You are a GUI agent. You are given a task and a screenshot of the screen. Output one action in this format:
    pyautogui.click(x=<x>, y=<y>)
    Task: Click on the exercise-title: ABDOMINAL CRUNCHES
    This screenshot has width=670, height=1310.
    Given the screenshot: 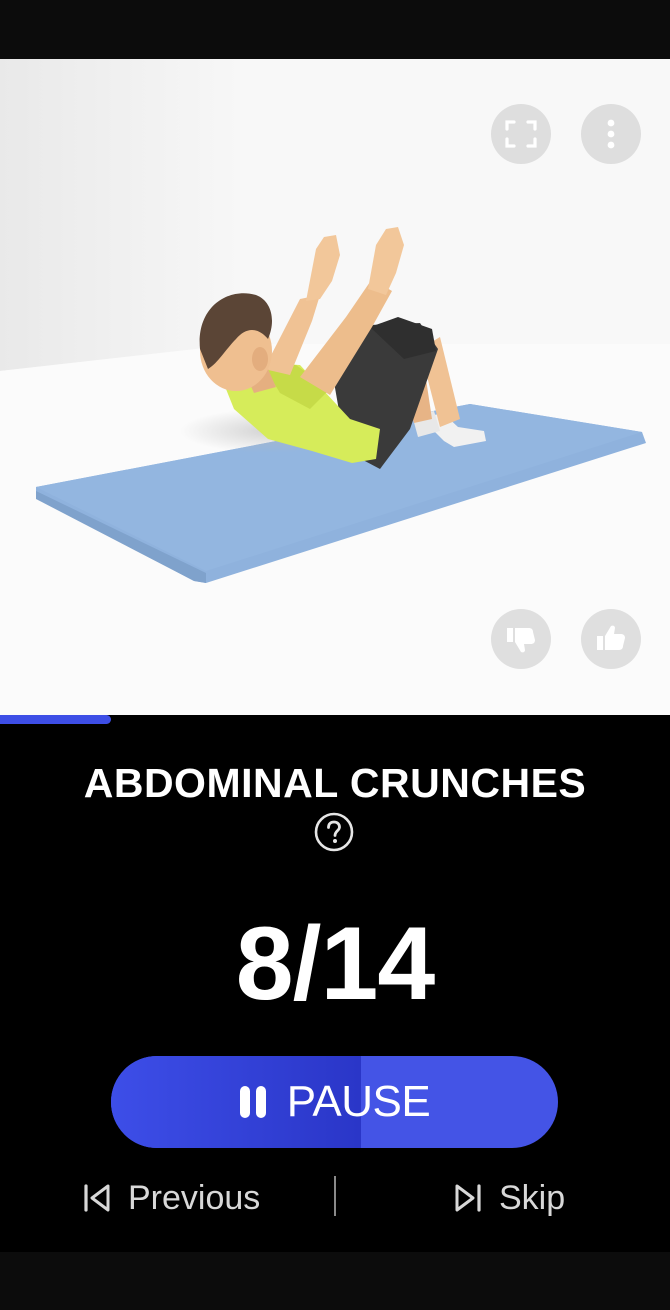 What is the action you would take?
    pyautogui.click(x=335, y=783)
    